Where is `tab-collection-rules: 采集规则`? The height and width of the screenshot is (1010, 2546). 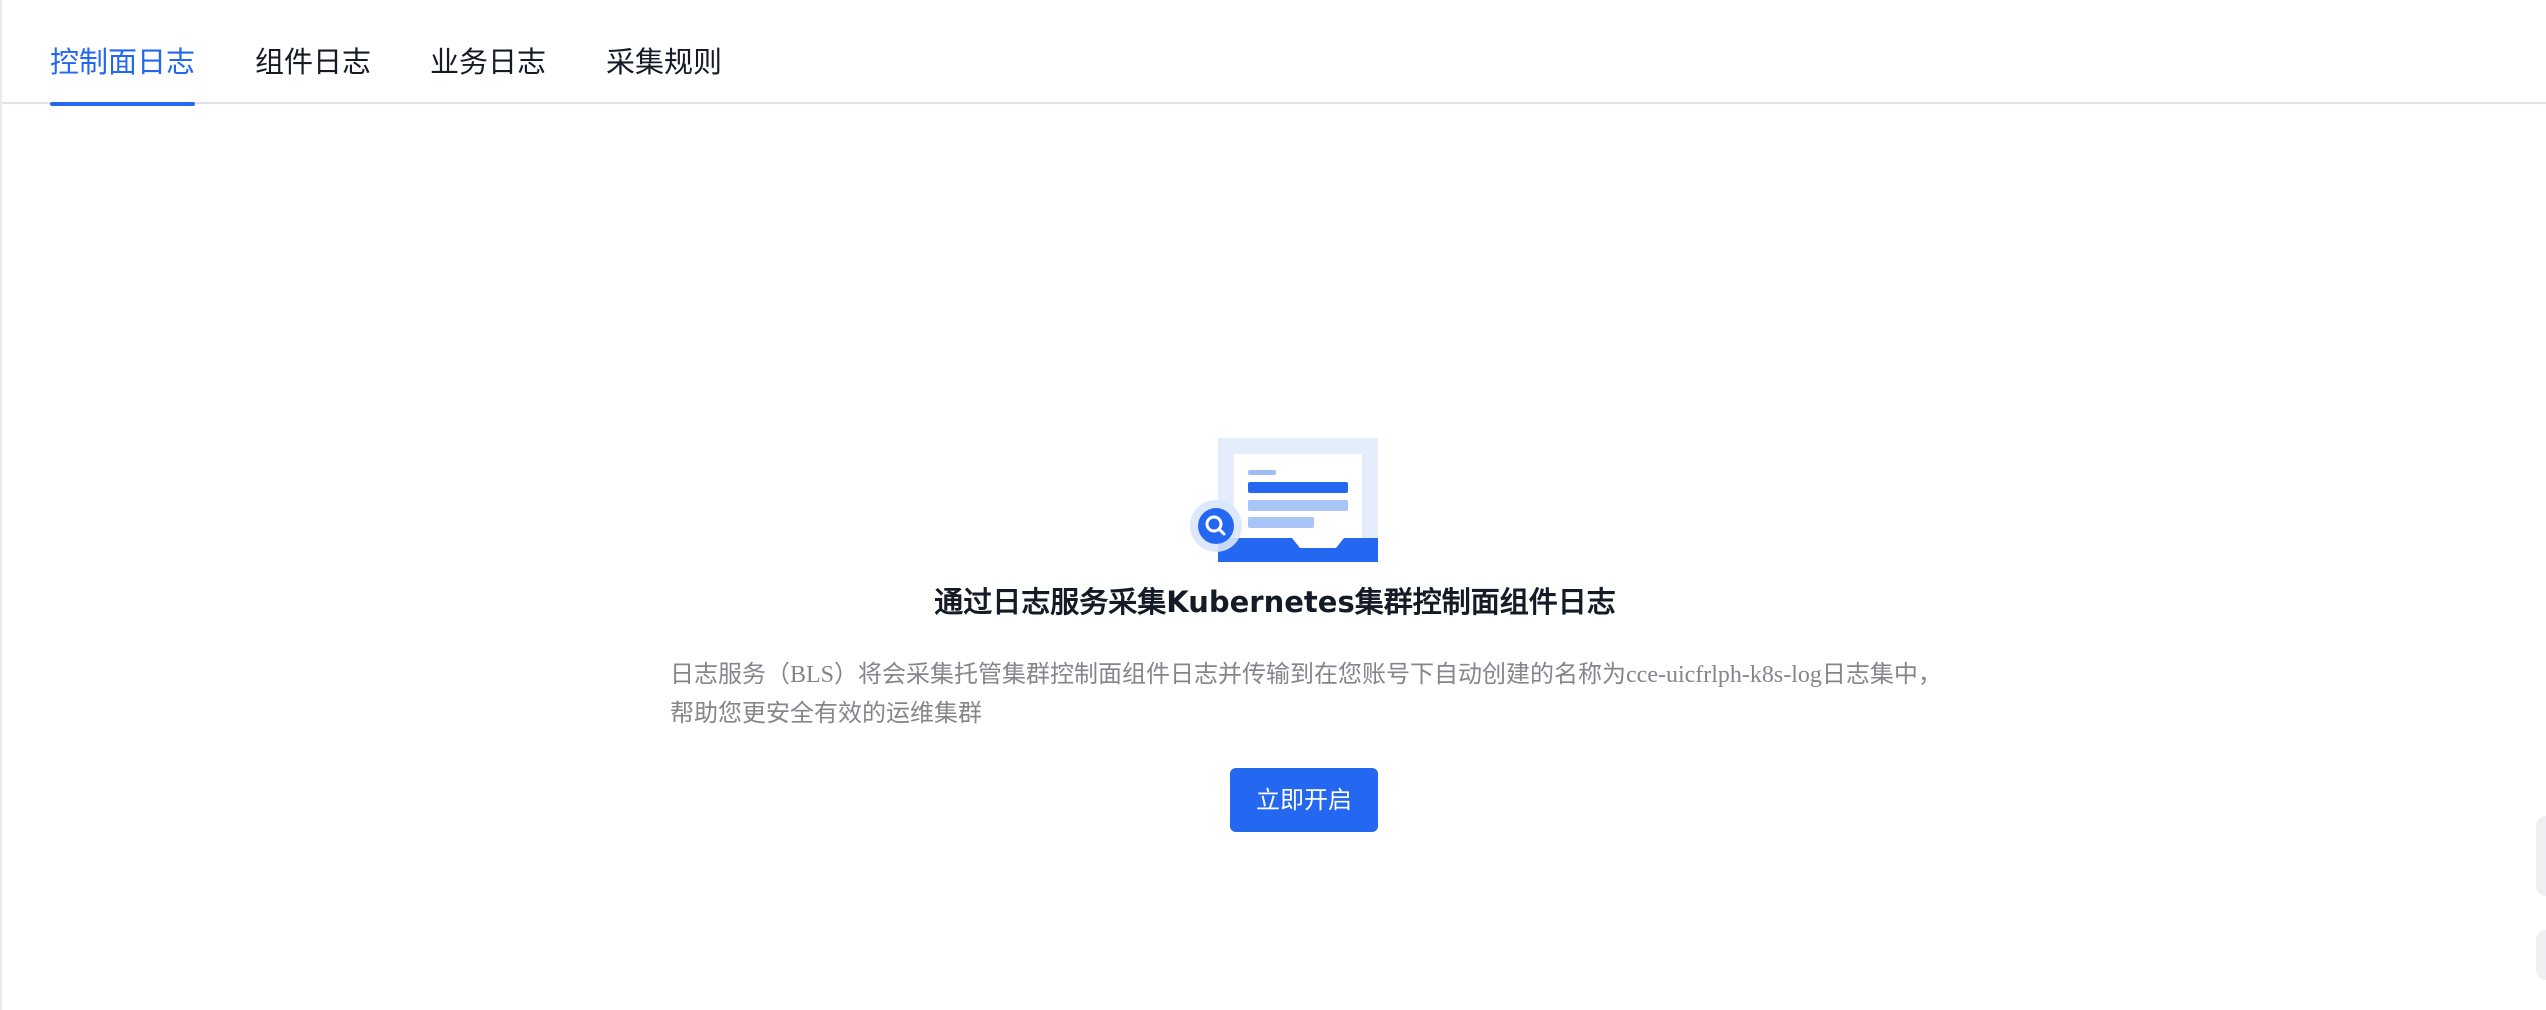 tab-collection-rules: 采集规则 is located at coordinates (664, 72).